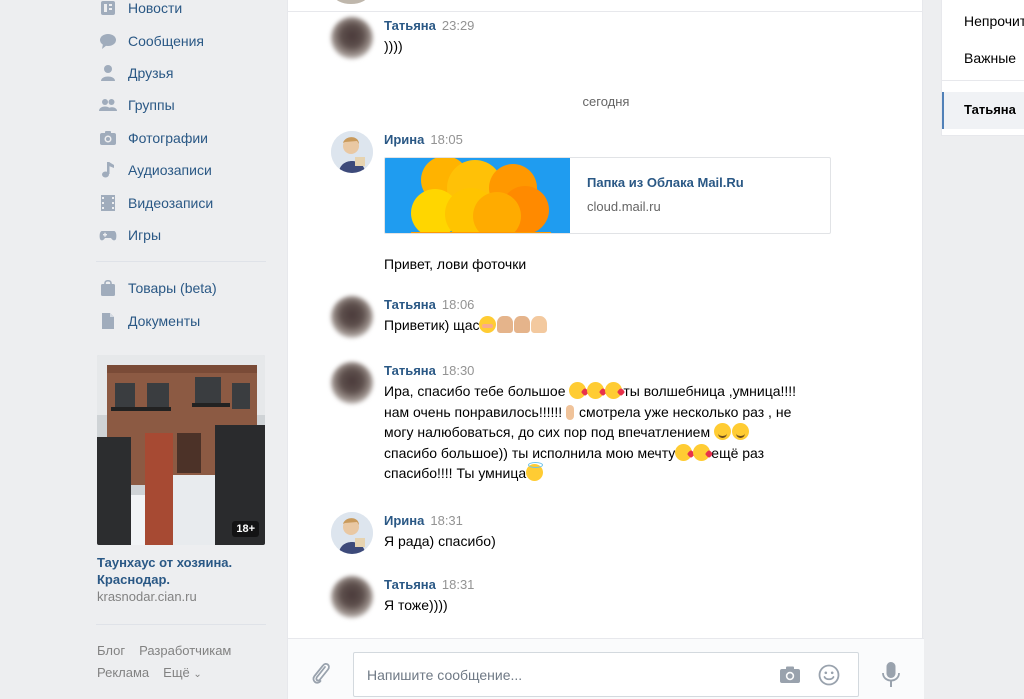  What do you see at coordinates (606, 668) in the screenshot?
I see `message-composer` at bounding box center [606, 668].